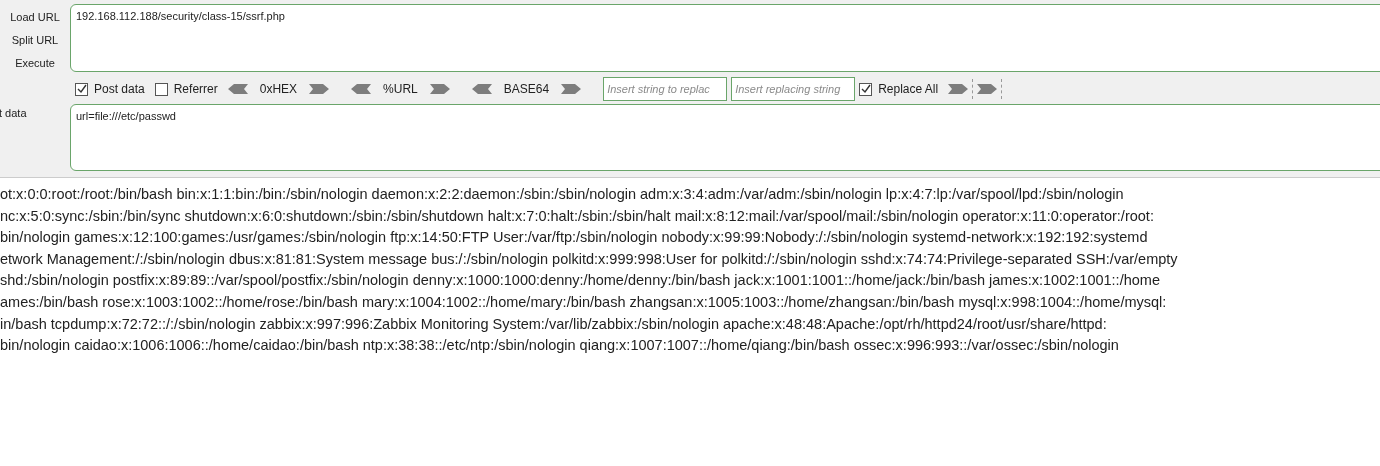 Image resolution: width=1380 pixels, height=466 pixels. I want to click on codec-button: %URL, so click(400, 89).